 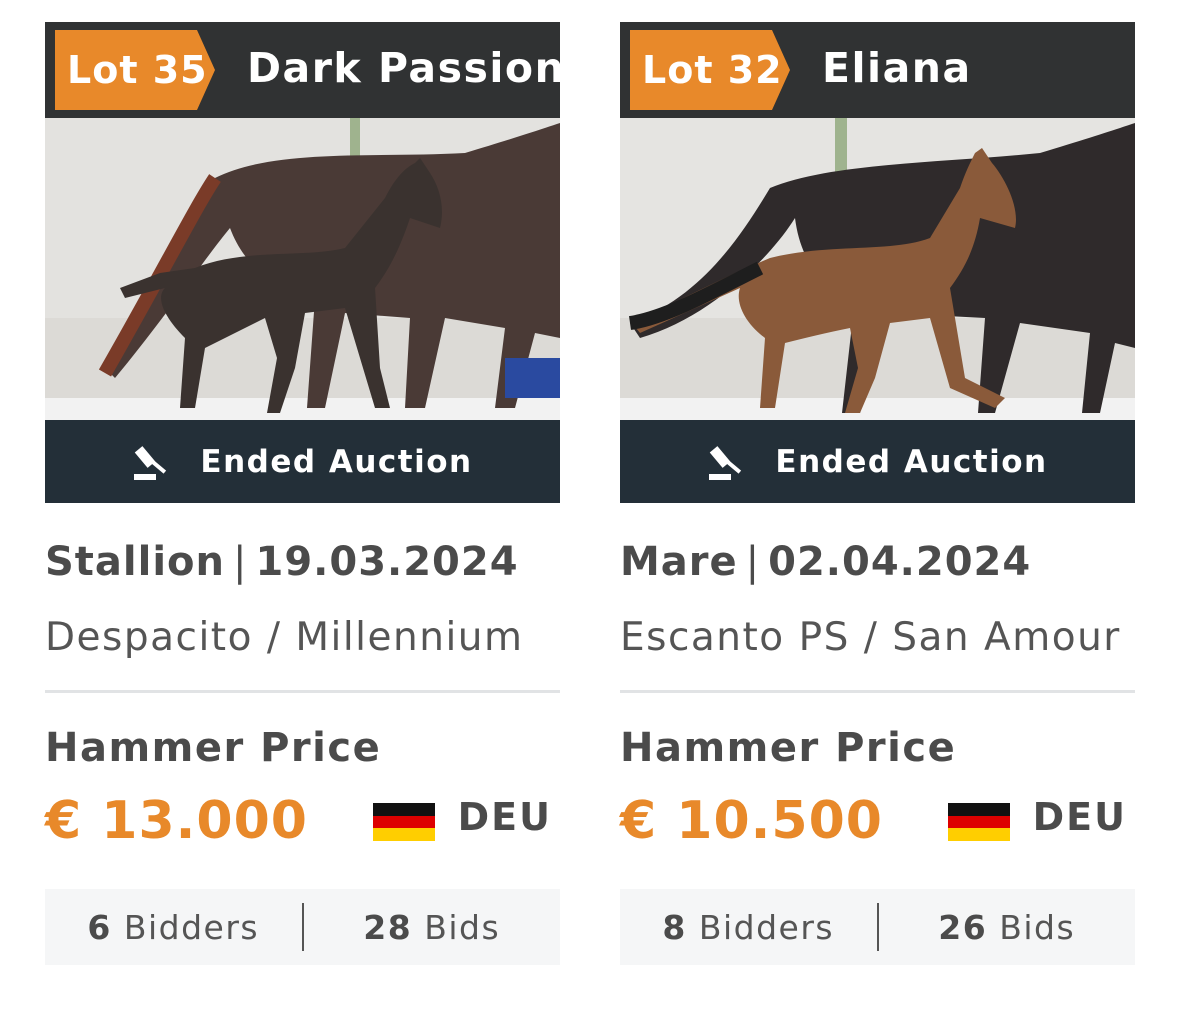 I want to click on birth-date: 02.04.2024, so click(x=900, y=562).